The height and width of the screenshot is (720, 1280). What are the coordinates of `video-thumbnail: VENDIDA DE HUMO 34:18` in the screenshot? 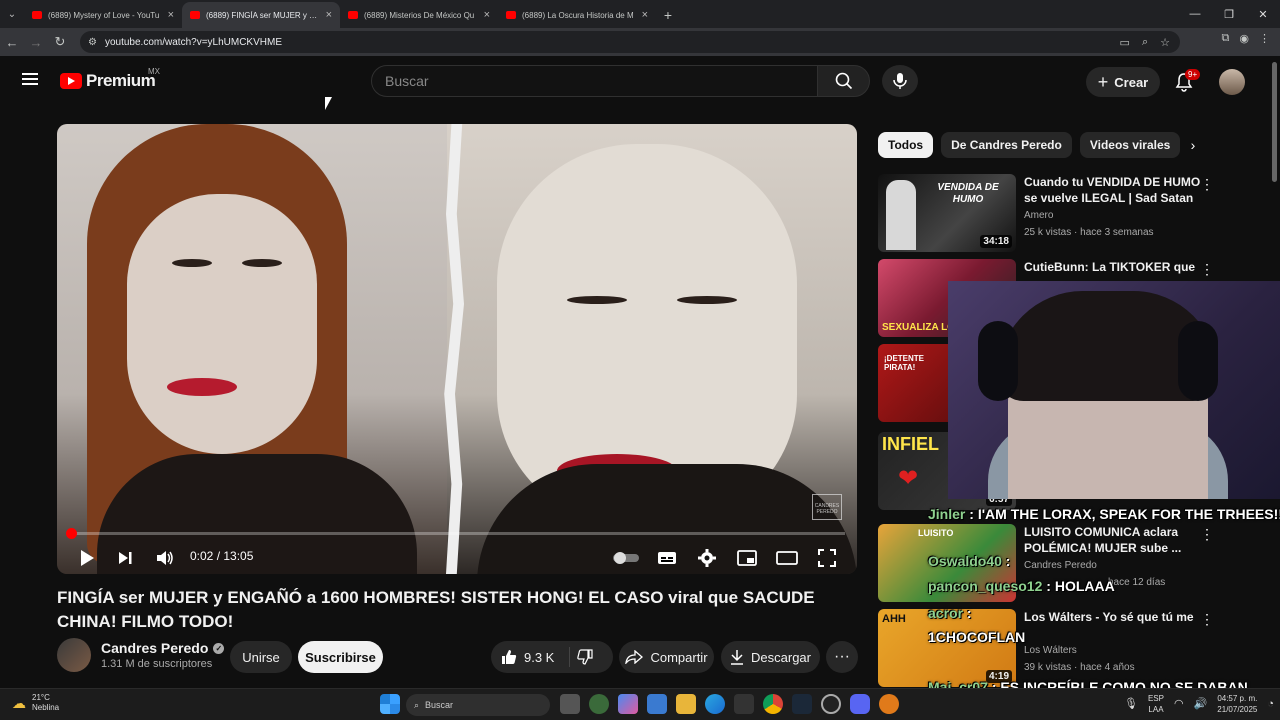 It's located at (947, 213).